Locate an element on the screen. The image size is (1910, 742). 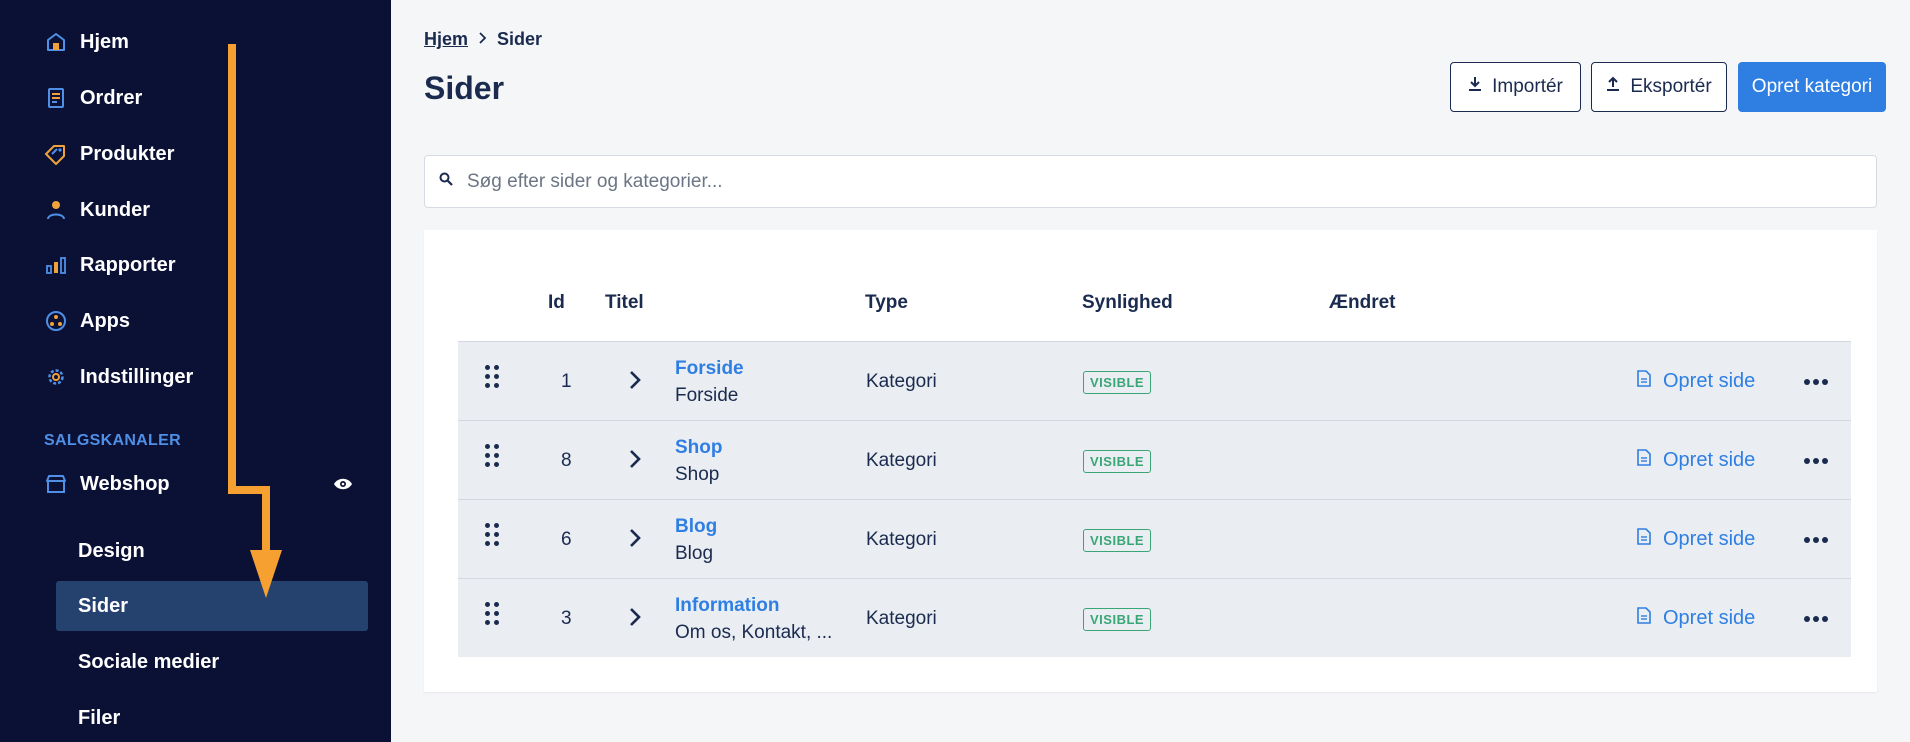
nav-item-hjem: Hjem is located at coordinates (86, 42).